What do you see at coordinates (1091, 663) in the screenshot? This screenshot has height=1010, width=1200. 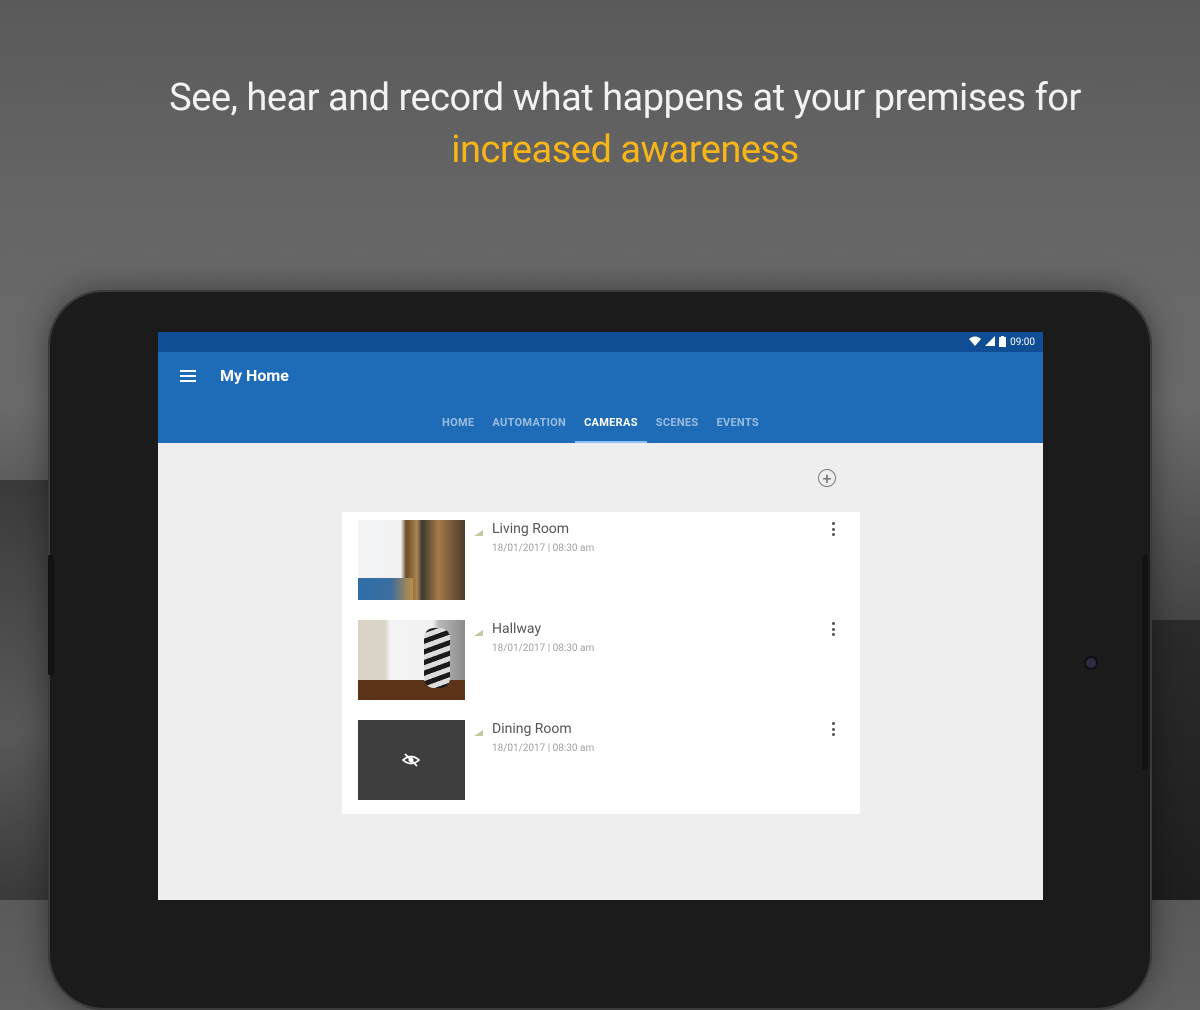 I see `tablet-front-camera` at bounding box center [1091, 663].